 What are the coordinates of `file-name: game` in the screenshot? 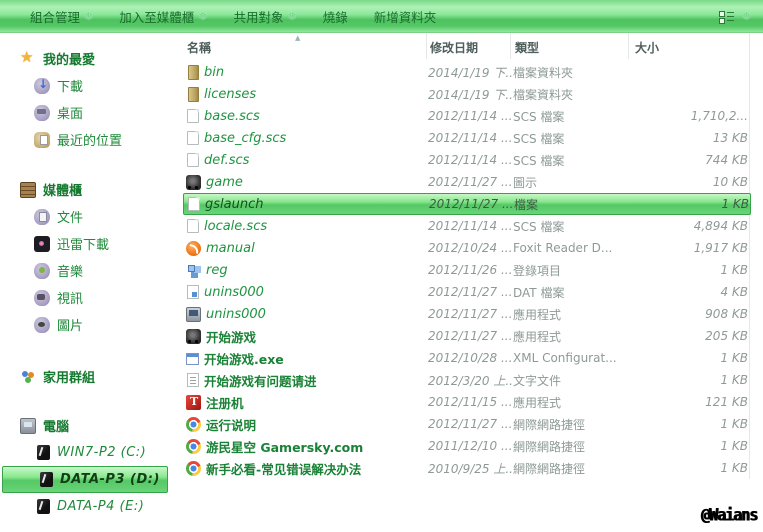 It's located at (224, 182).